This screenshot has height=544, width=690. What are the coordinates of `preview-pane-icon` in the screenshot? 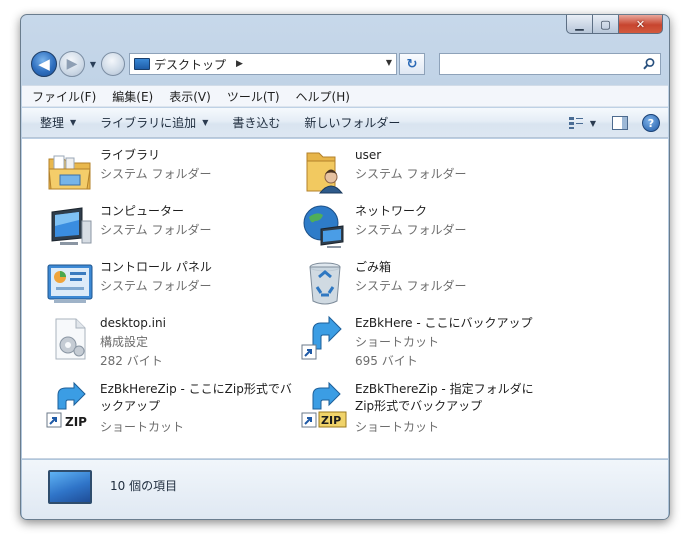 It's located at (620, 123).